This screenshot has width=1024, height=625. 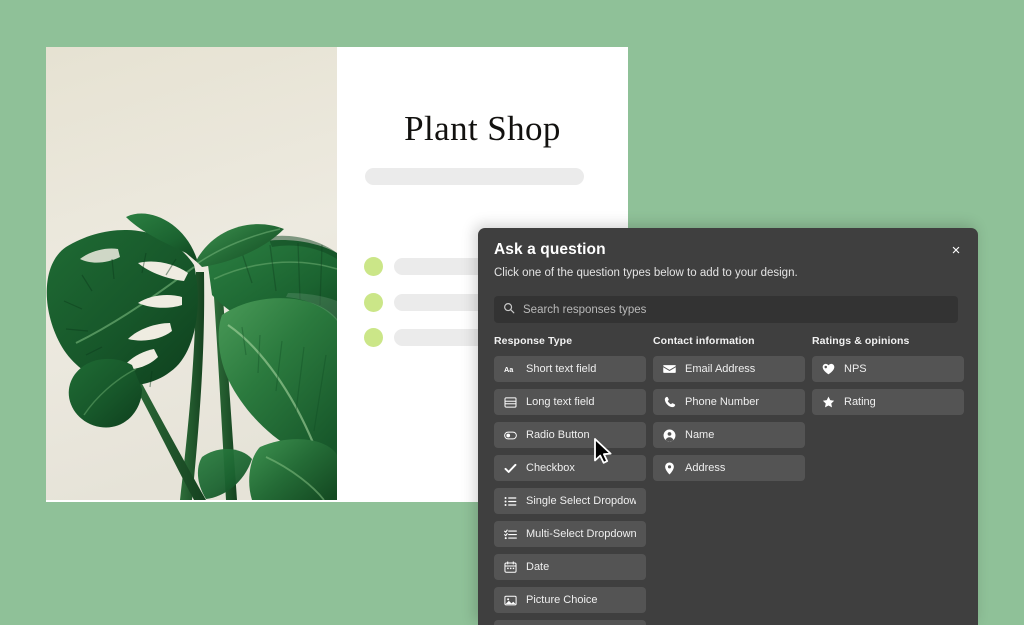 I want to click on search-icon, so click(x=509, y=310).